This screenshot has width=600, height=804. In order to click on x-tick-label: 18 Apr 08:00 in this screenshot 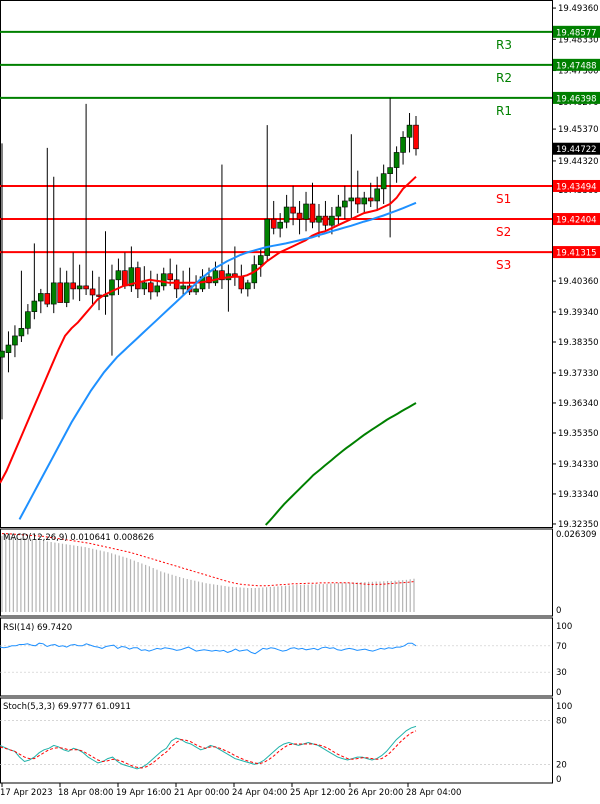, I will do `click(85, 793)`.